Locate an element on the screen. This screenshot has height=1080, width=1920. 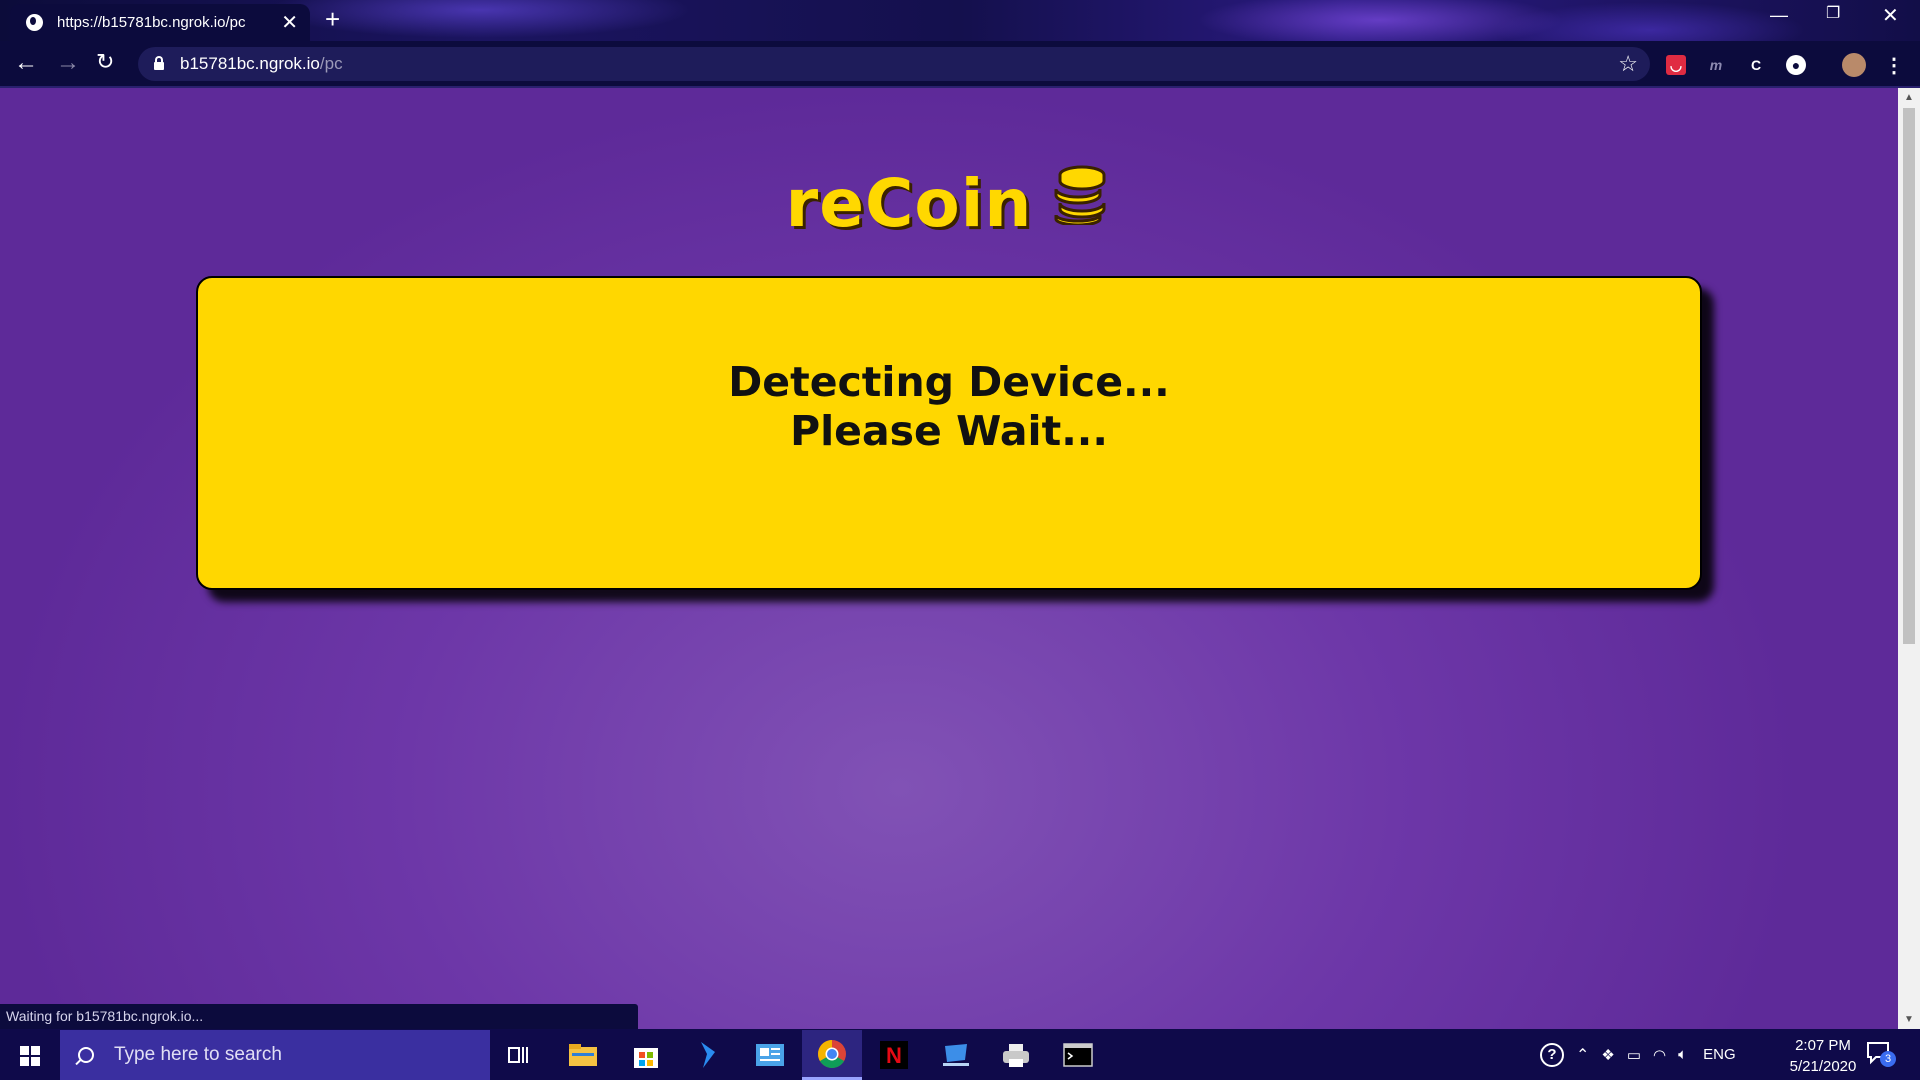
browser-tab: https://b15781bc.ngrok.io/pc ✕ is located at coordinates (160, 22).